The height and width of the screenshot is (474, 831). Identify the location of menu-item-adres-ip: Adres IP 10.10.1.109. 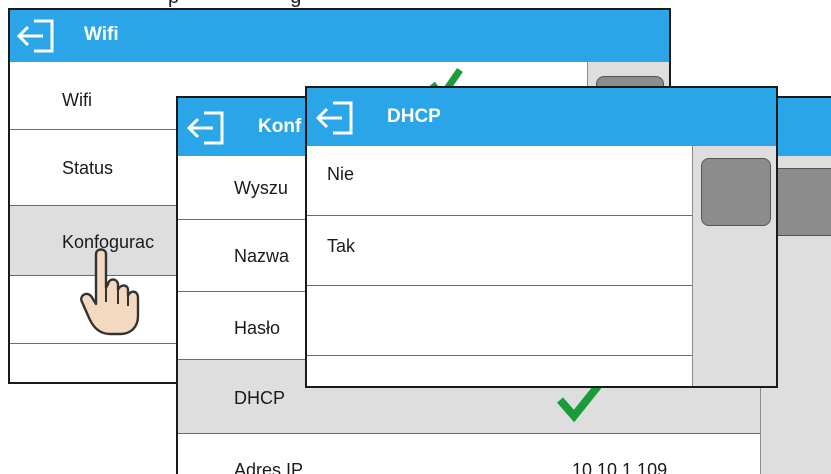
(469, 454).